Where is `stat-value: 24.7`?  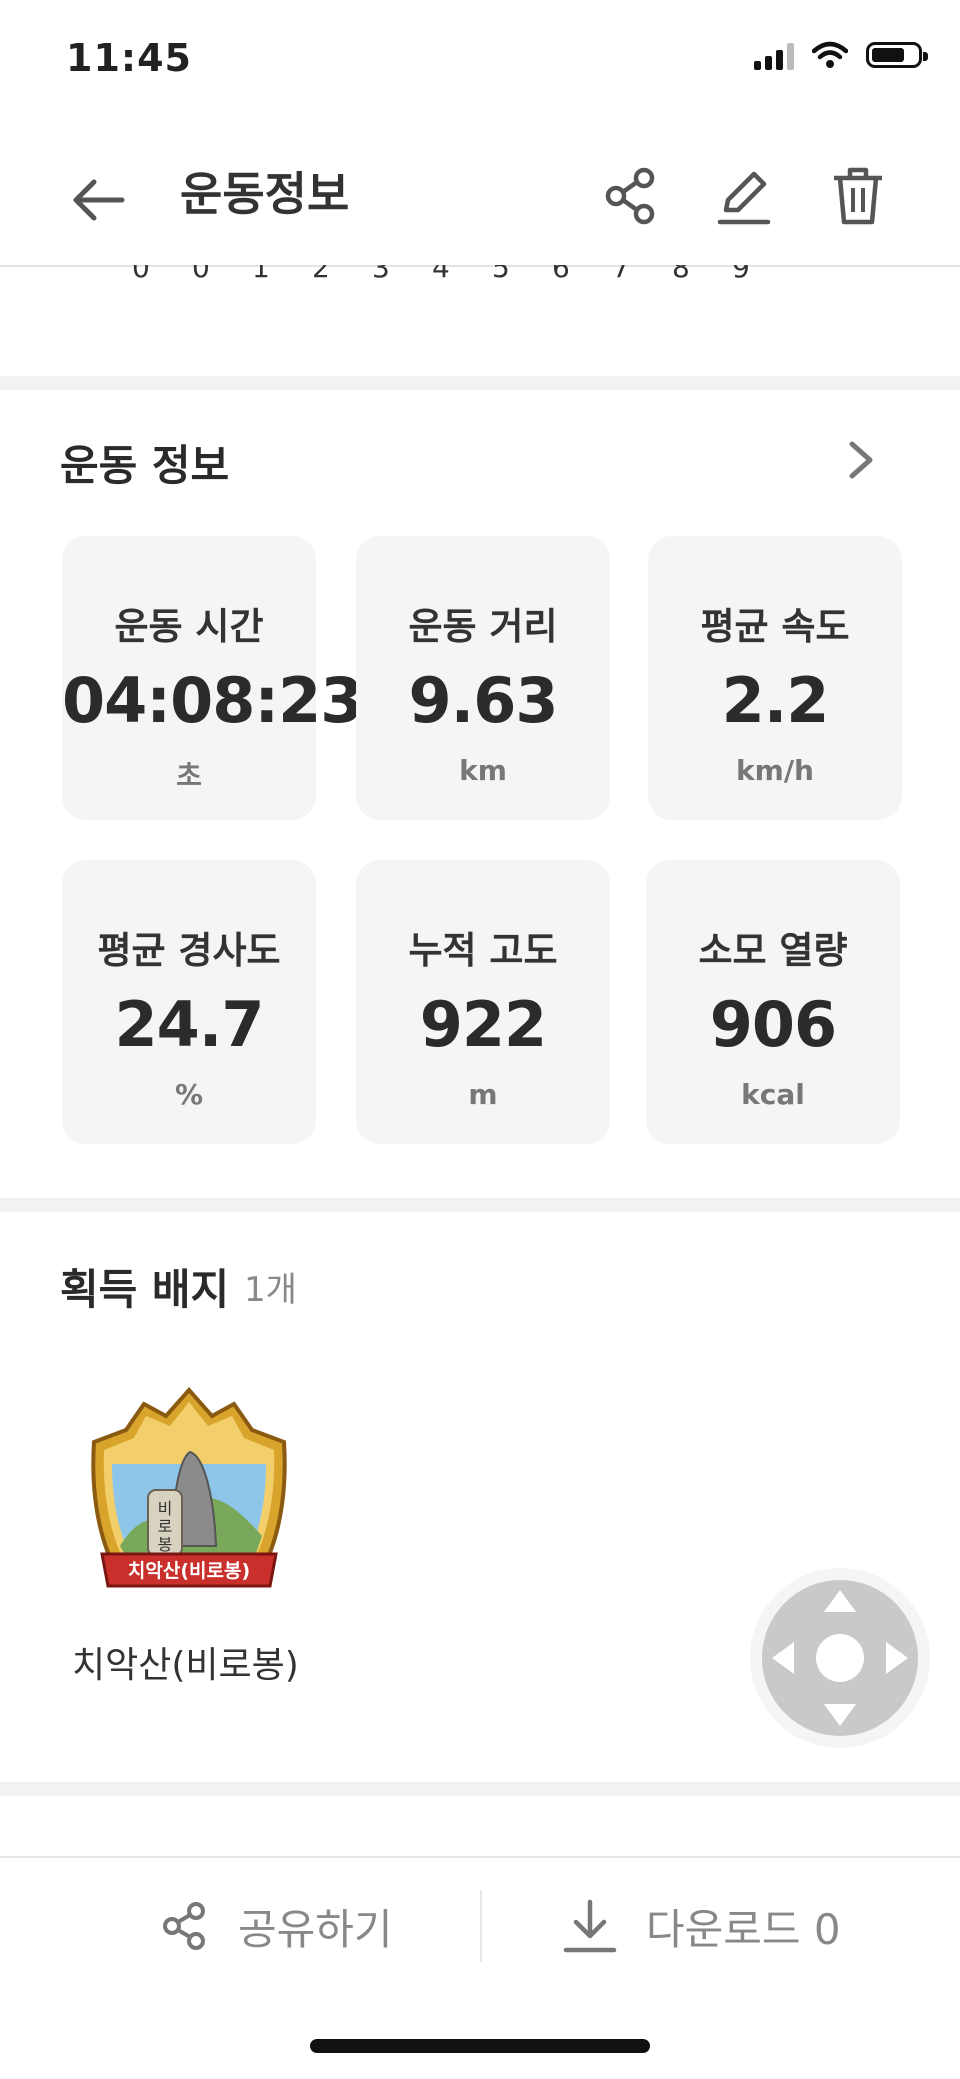
stat-value: 24.7 is located at coordinates (189, 1024).